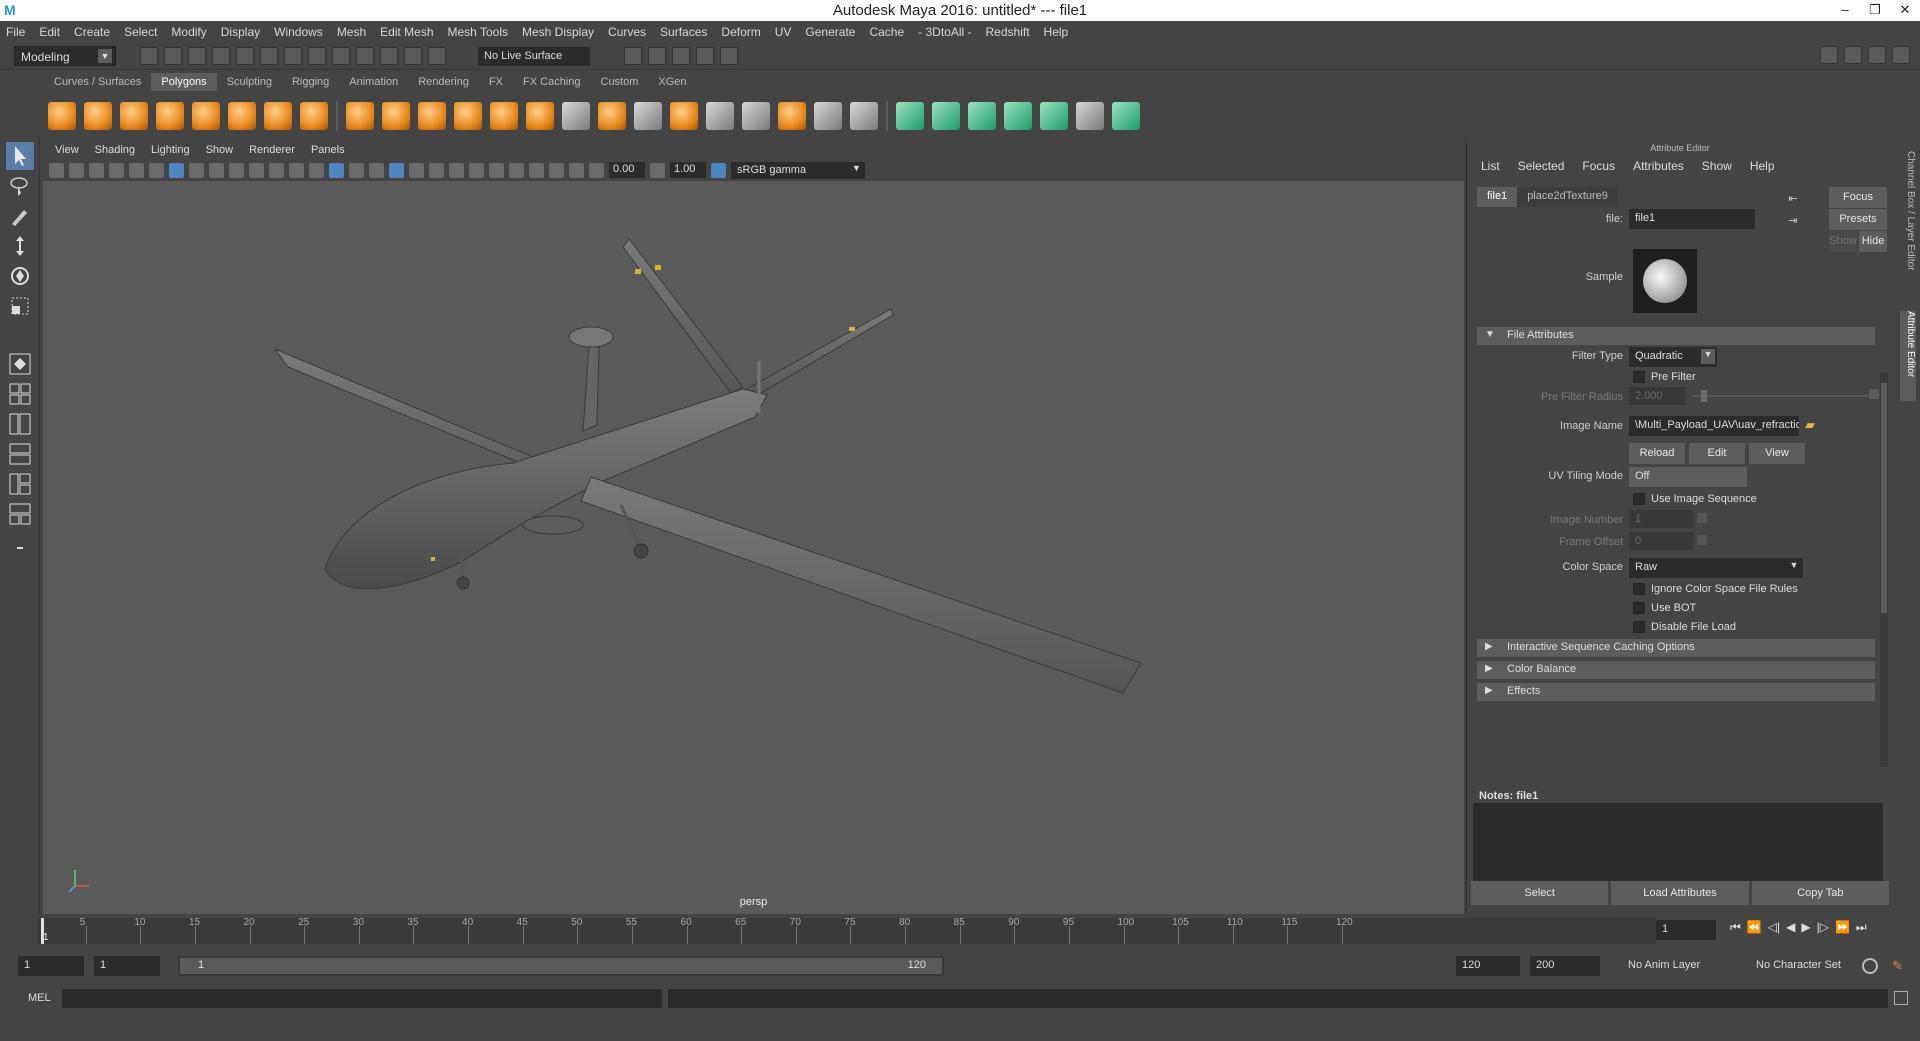 The width and height of the screenshot is (1920, 1041). Describe the element at coordinates (413, 56) in the screenshot. I see `snap-surface-icon` at that location.